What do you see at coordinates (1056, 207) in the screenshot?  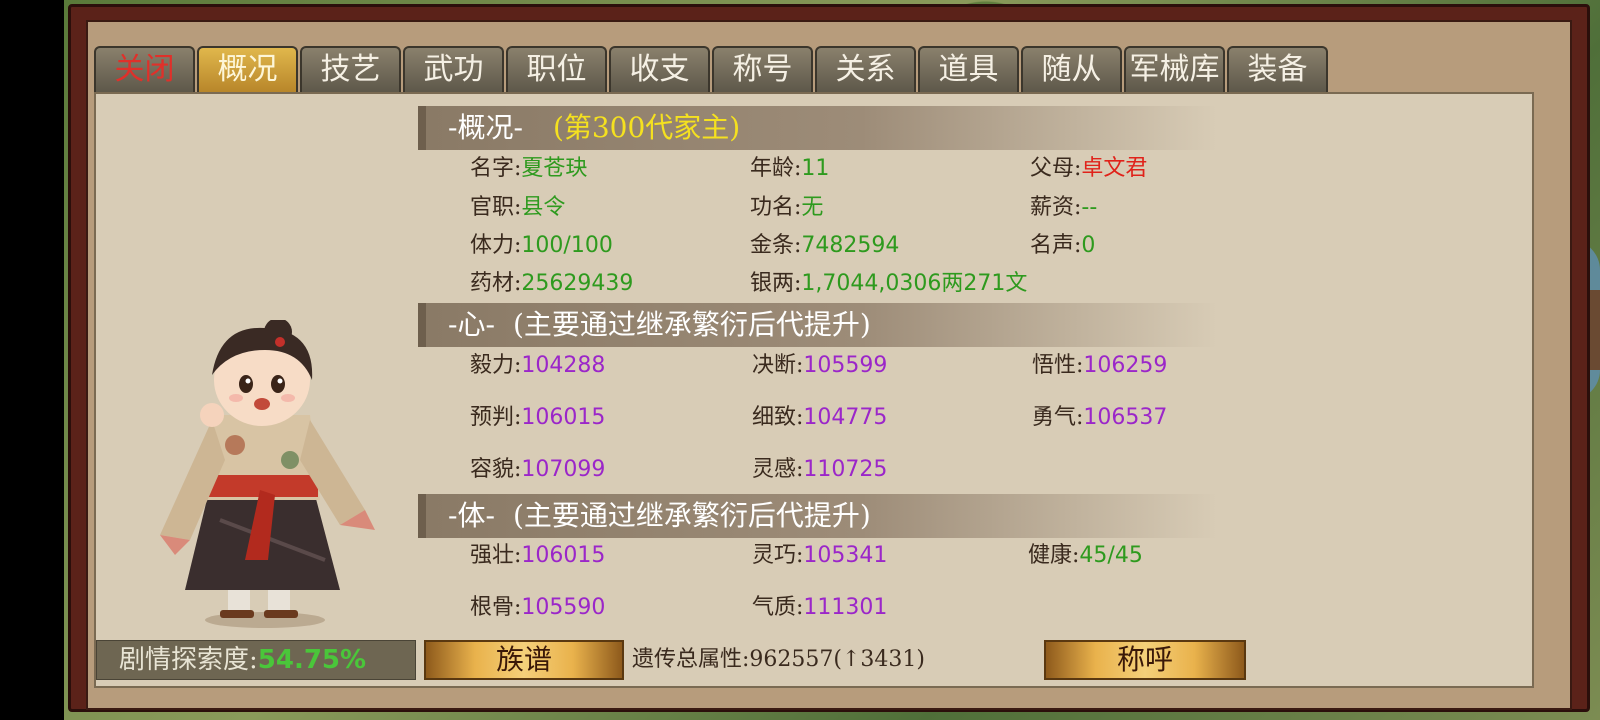 I see `field-salary-label: 薪资:` at bounding box center [1056, 207].